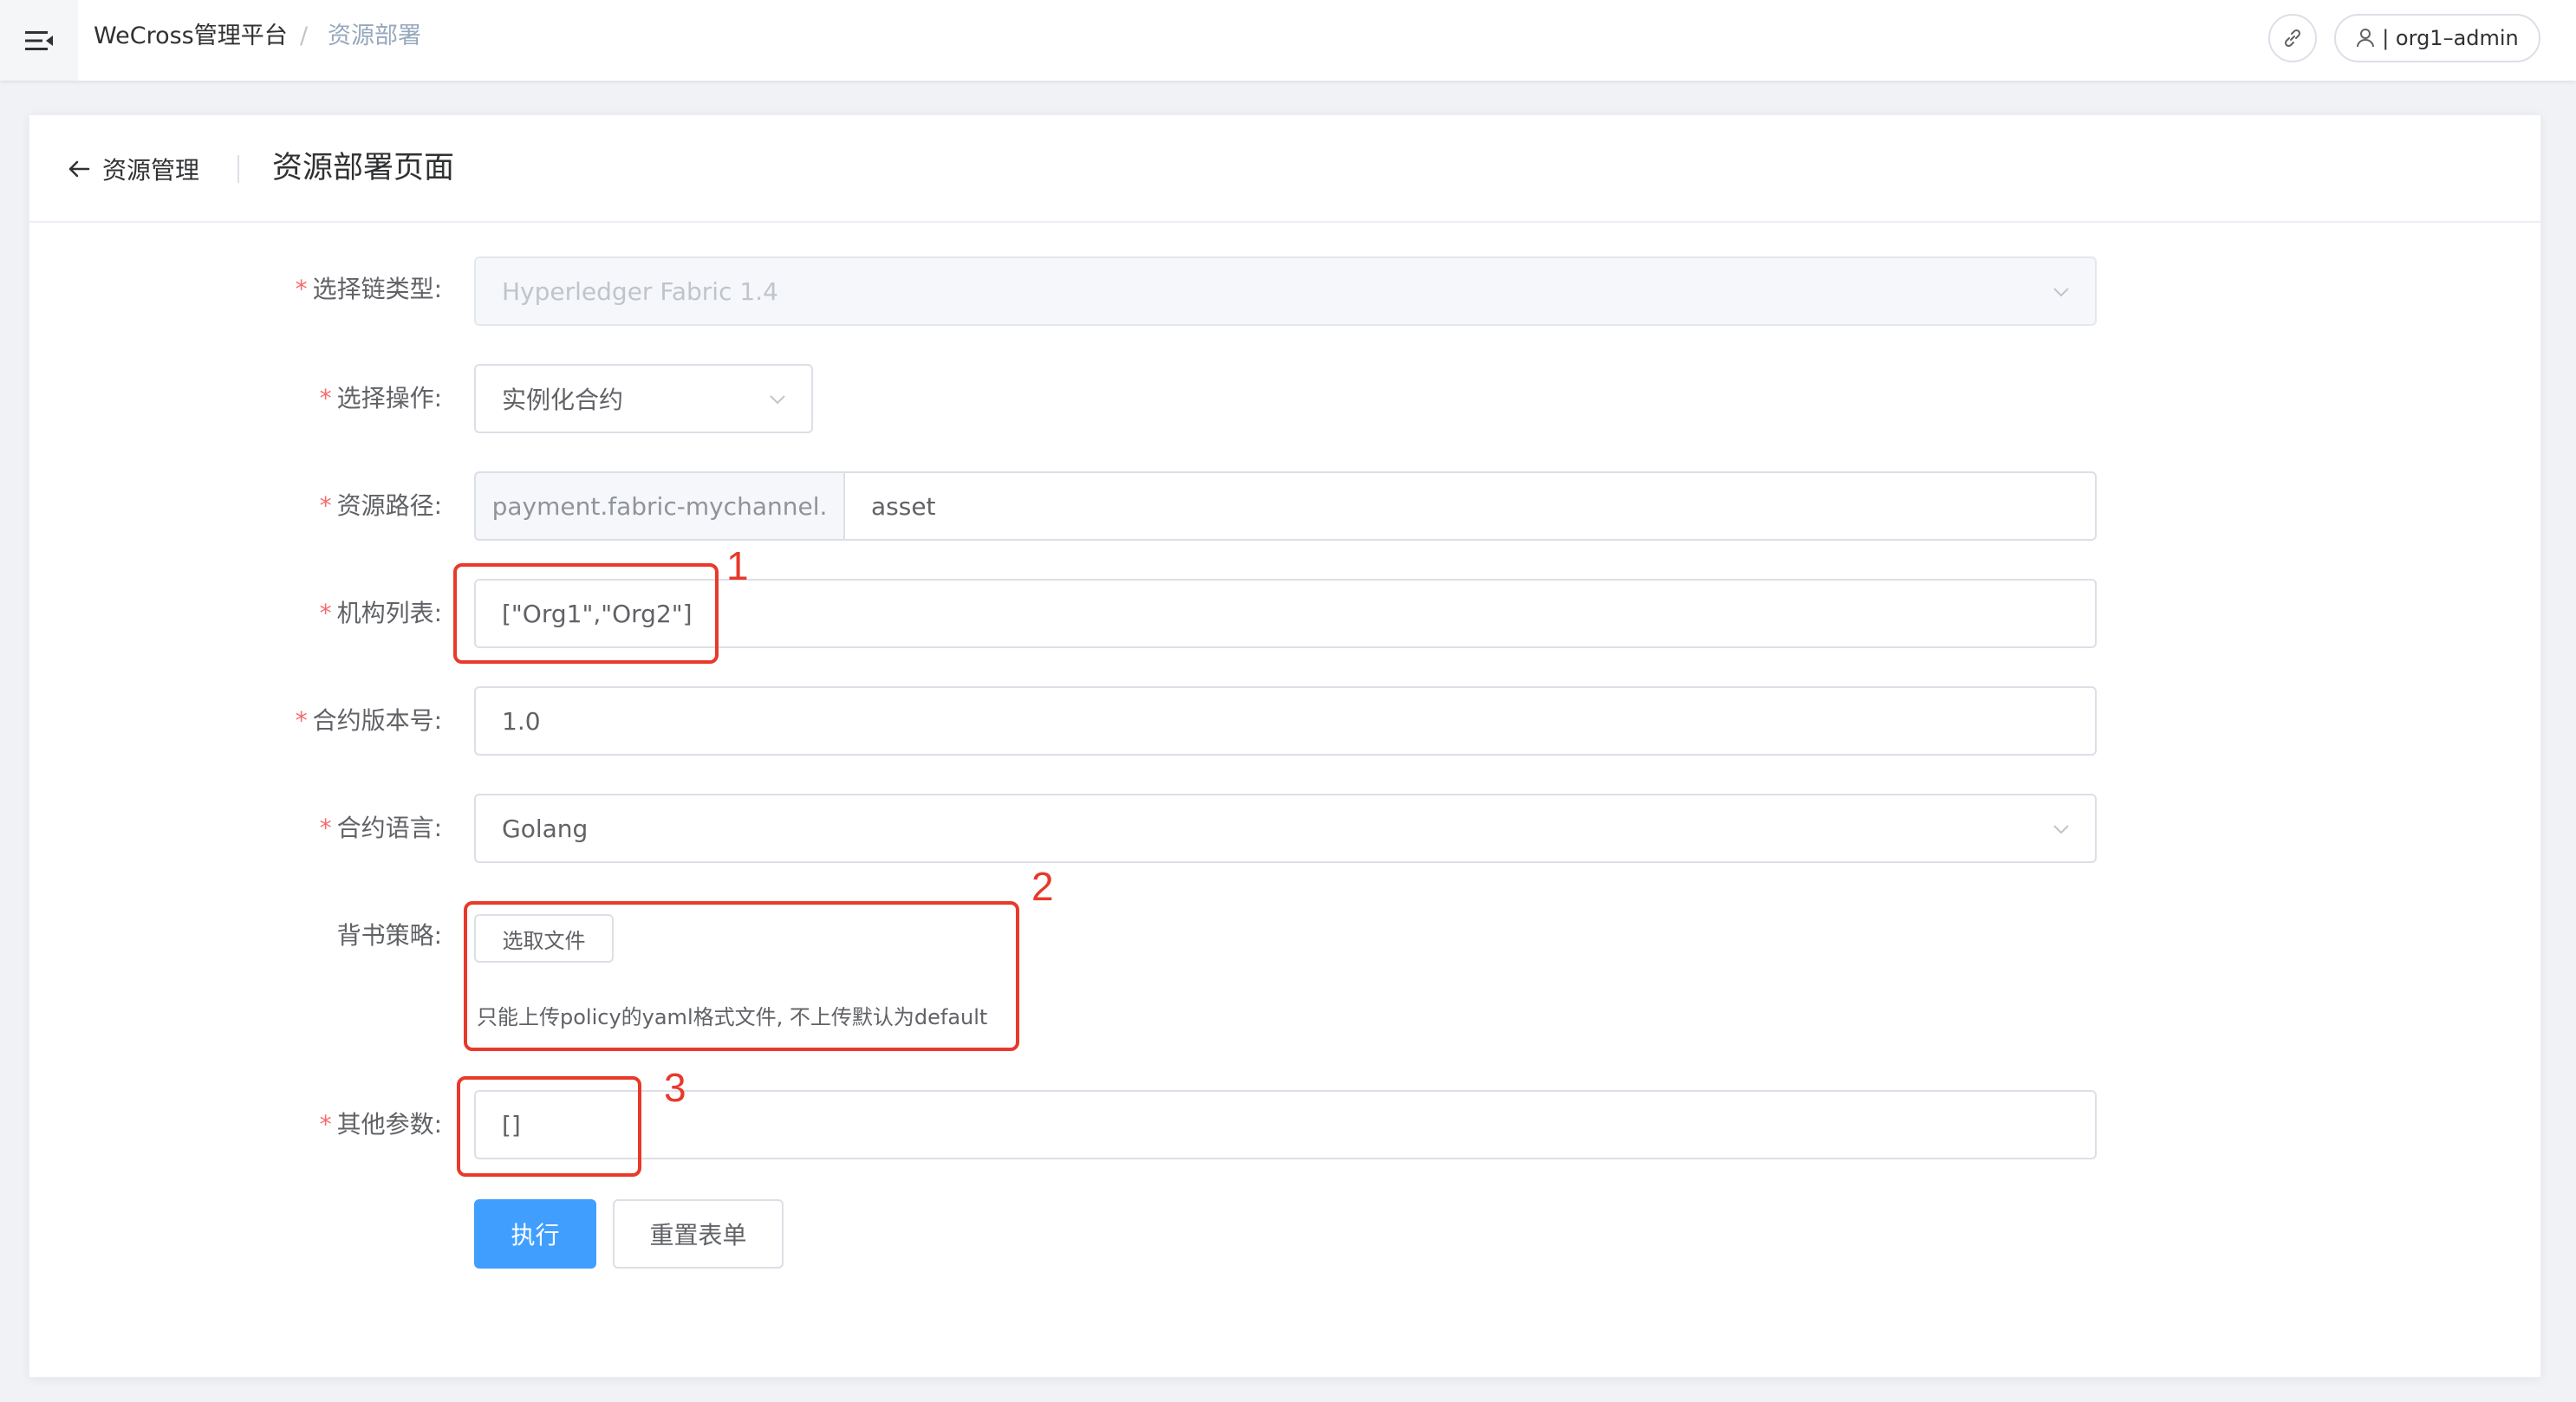 The width and height of the screenshot is (2576, 1402). What do you see at coordinates (1042, 887) in the screenshot?
I see `annotation-number-2: 2` at bounding box center [1042, 887].